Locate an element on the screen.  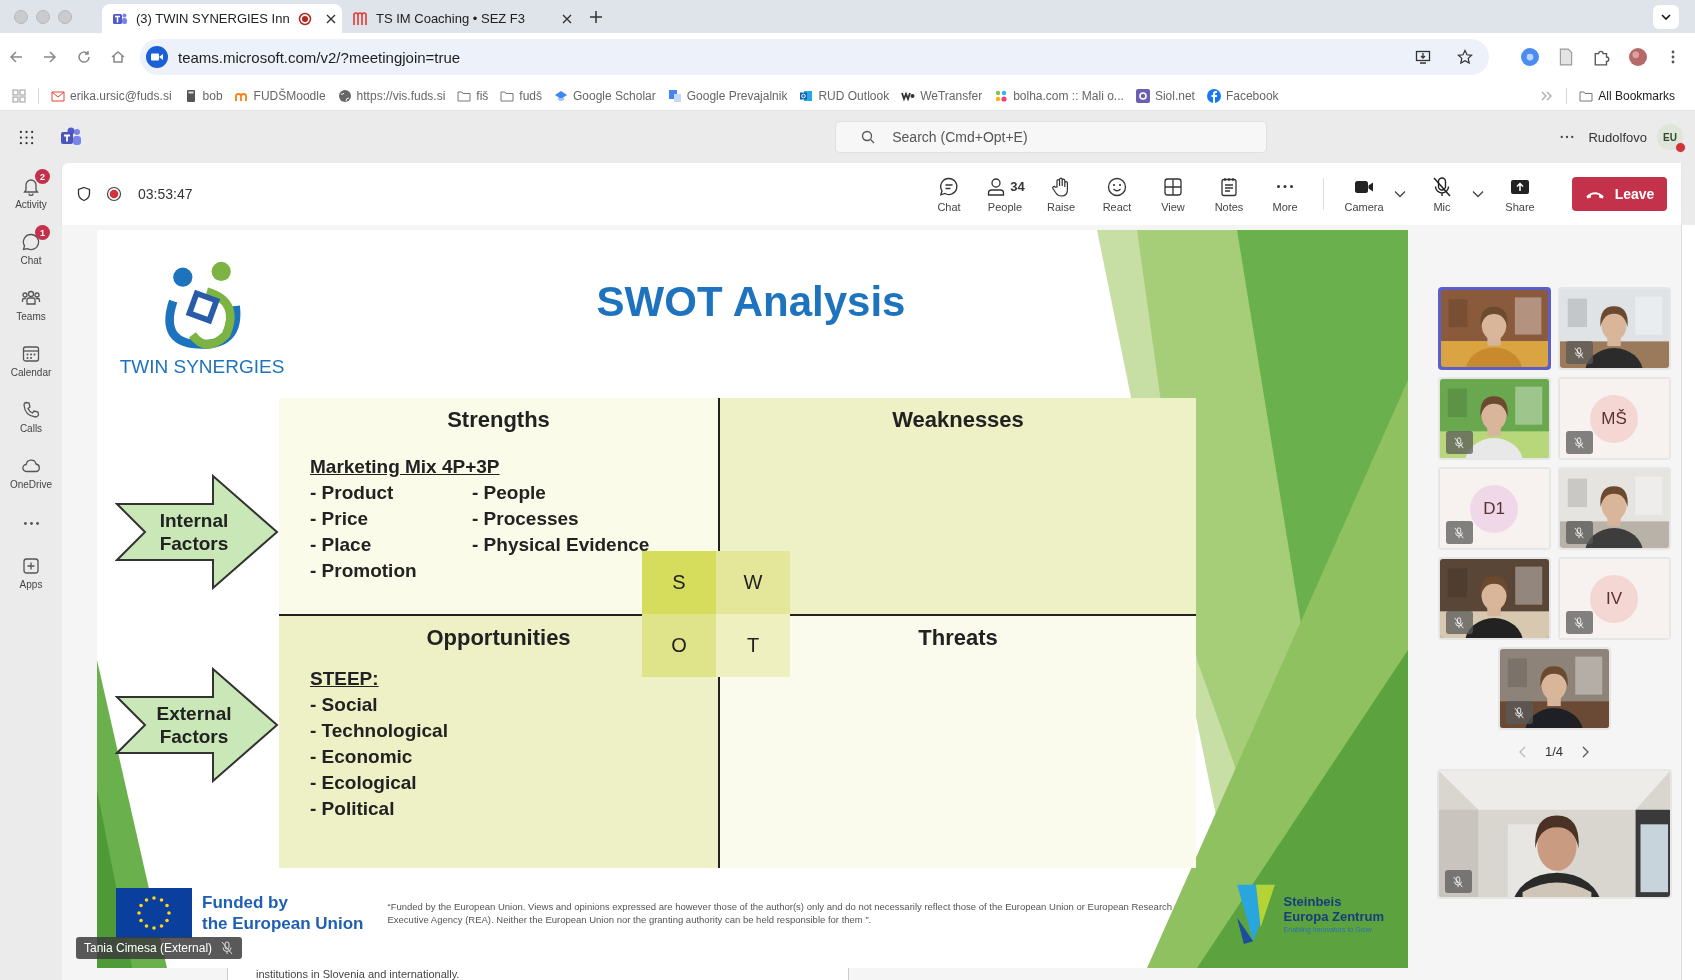
list-item: - Product is located at coordinates (352, 493).